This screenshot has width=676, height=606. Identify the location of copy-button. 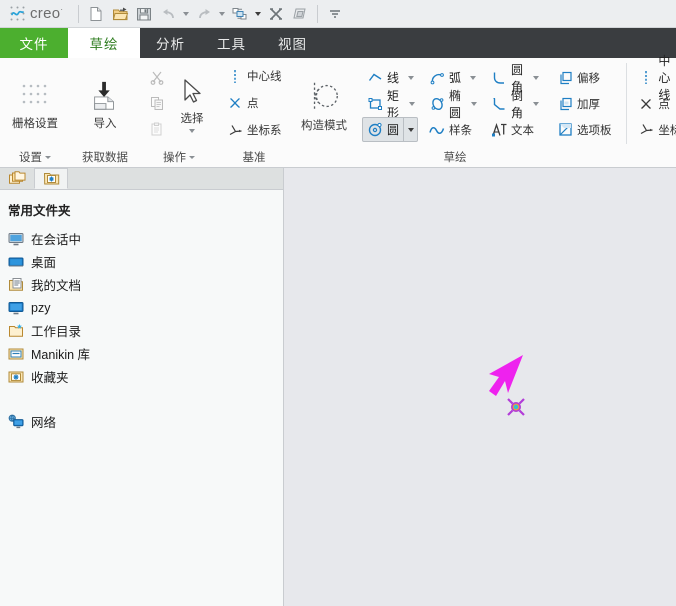
(157, 103).